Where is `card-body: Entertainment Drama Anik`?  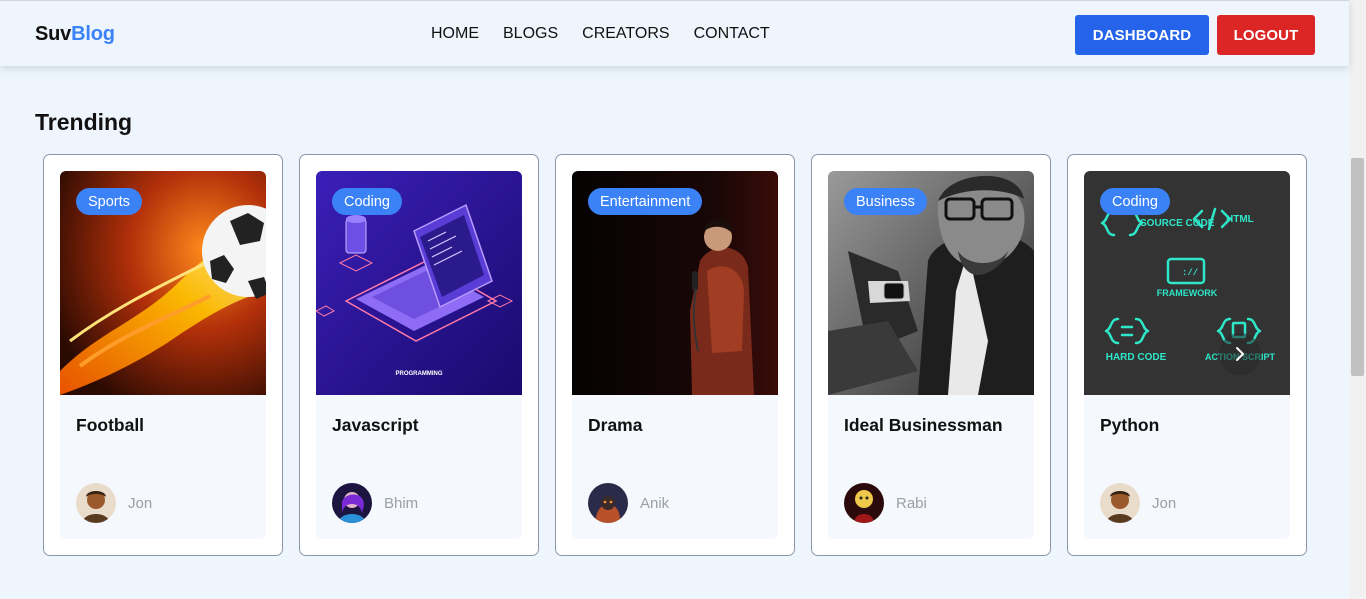 card-body: Entertainment Drama Anik is located at coordinates (675, 355).